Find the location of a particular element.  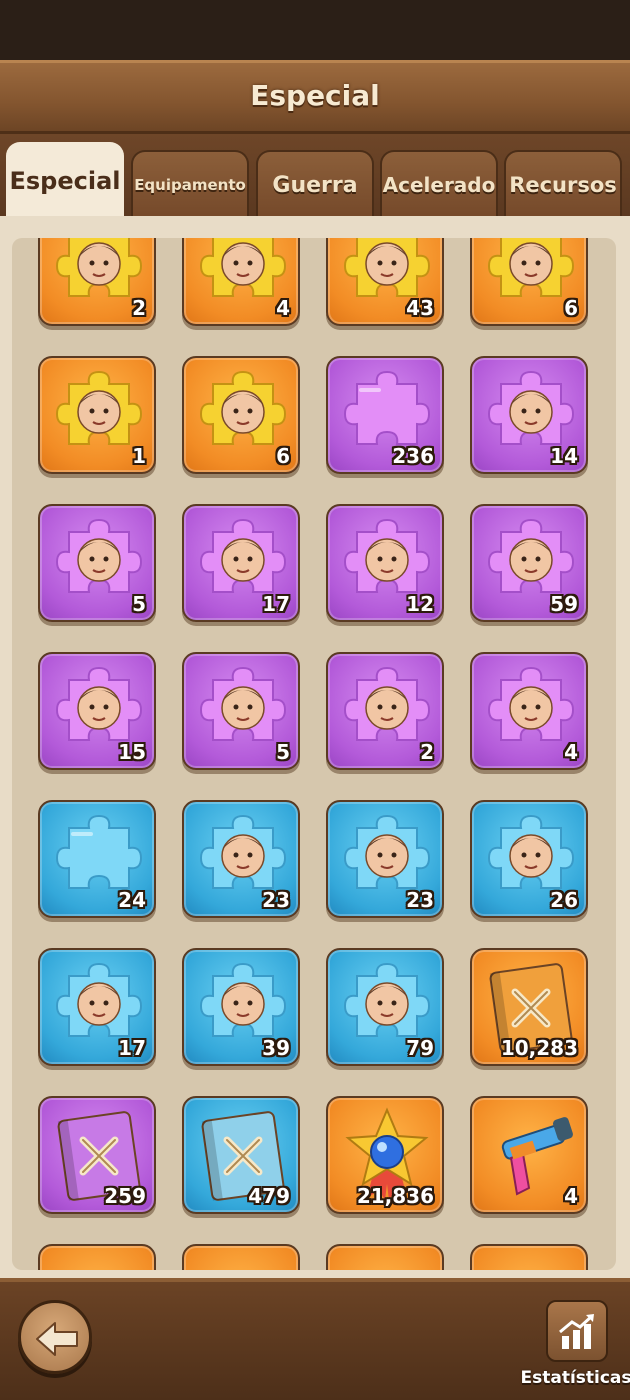

back-arrow-icon is located at coordinates (57, 1339).